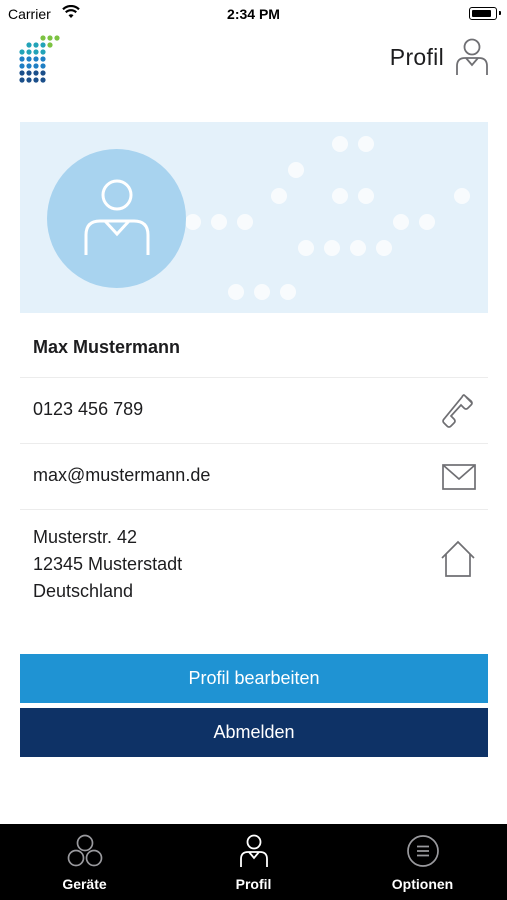  Describe the element at coordinates (458, 559) in the screenshot. I see `home-icon` at that location.